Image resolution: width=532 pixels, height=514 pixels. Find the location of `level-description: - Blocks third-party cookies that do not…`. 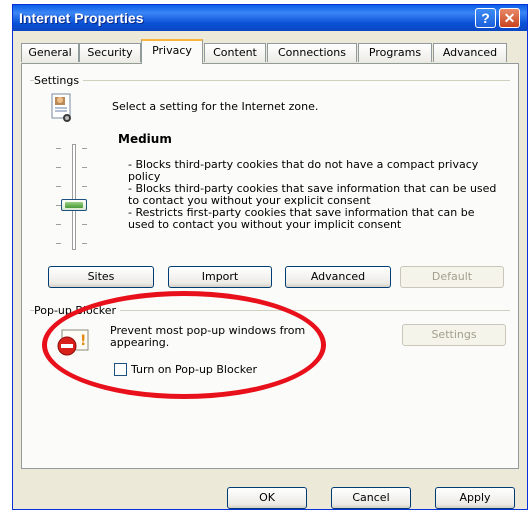

level-description: - Blocks third-party cookies that do not… is located at coordinates (315, 195).